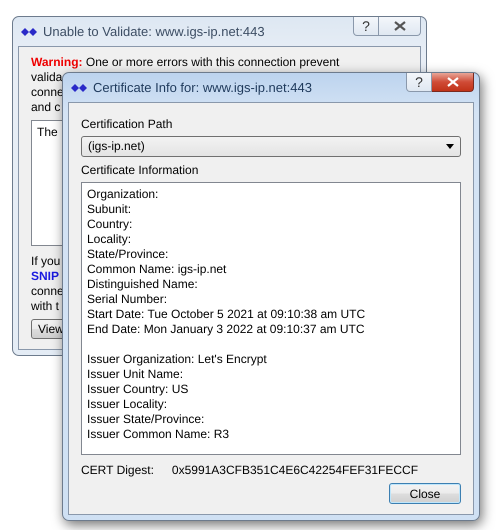 This screenshot has height=530, width=500. What do you see at coordinates (127, 404) in the screenshot?
I see `info-text: Issuer Locality:` at bounding box center [127, 404].